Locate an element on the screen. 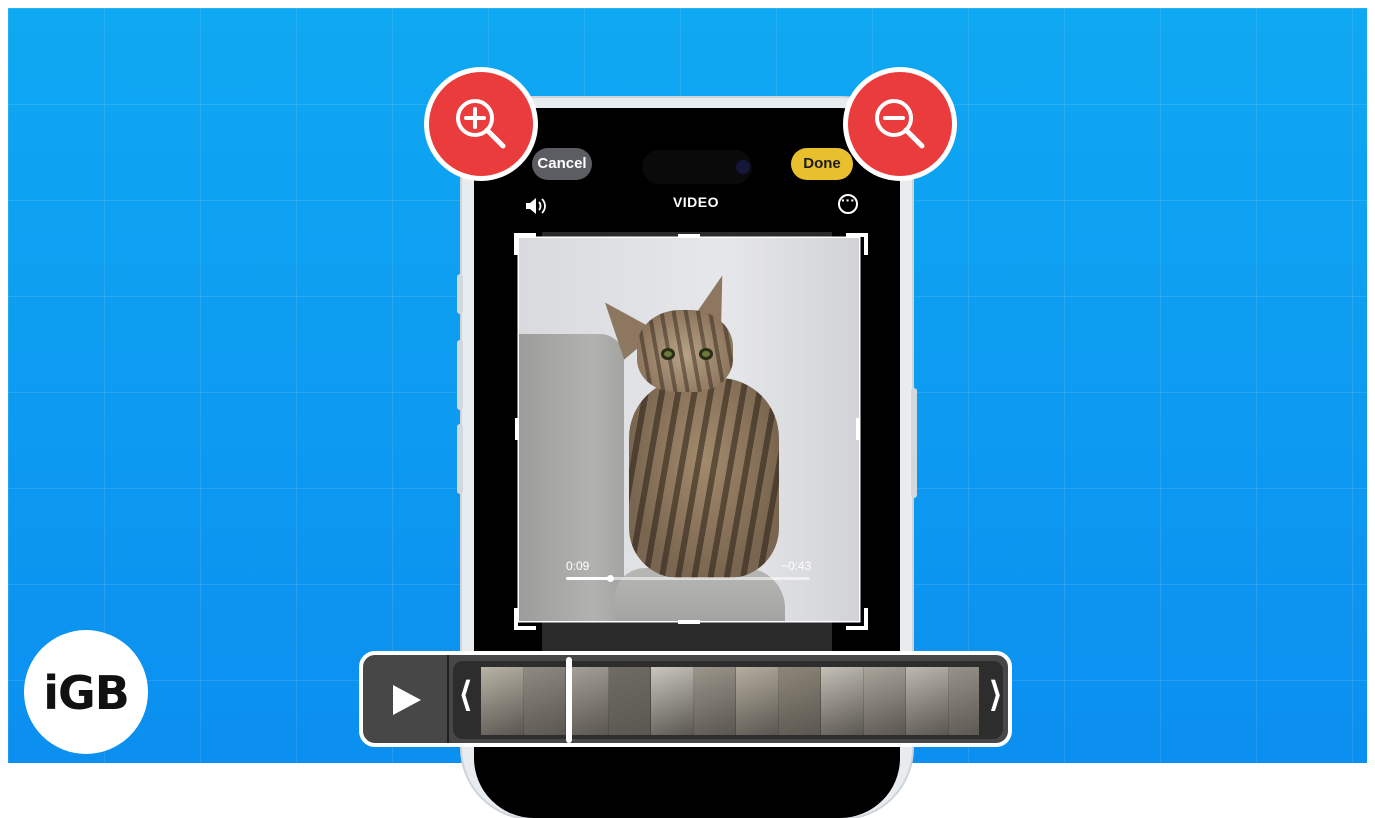 The height and width of the screenshot is (818, 1375). mode-title: VIDEO is located at coordinates (696, 202).